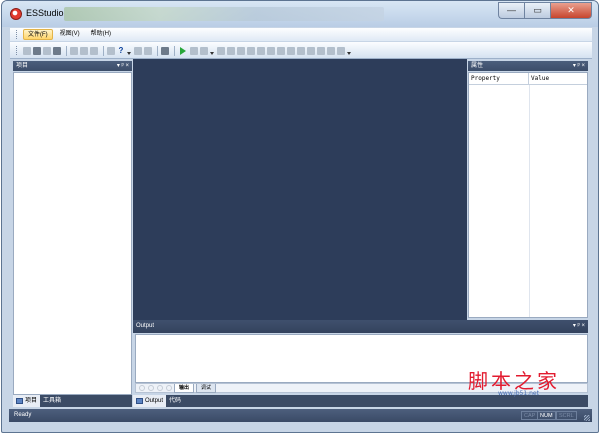  I want to click on output-pane-title: Output, so click(145, 326).